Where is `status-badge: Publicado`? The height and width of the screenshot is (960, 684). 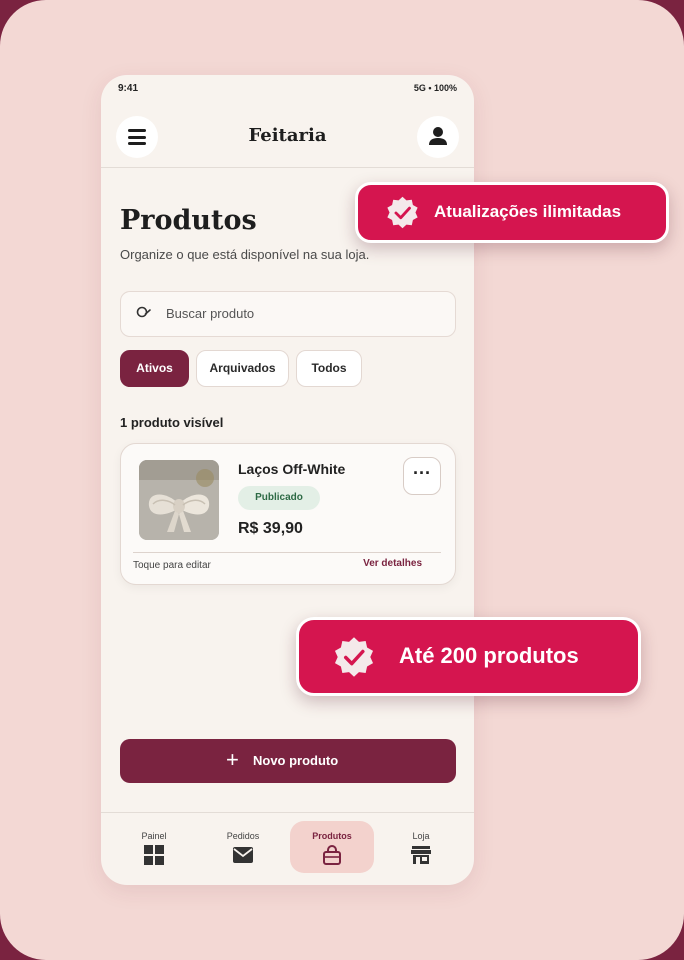
status-badge: Publicado is located at coordinates (279, 498).